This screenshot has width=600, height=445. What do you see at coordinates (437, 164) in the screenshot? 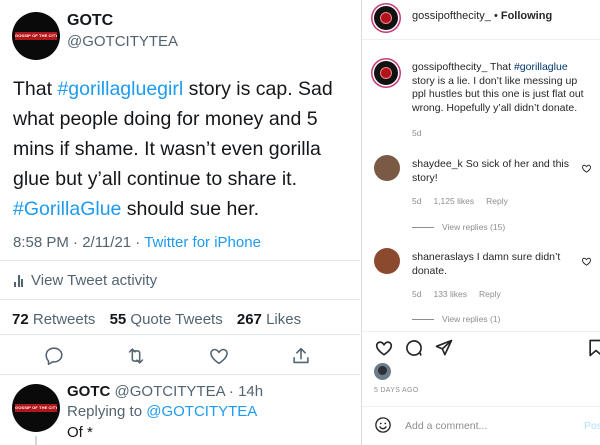
I see `comment-username: shaydee_k` at bounding box center [437, 164].